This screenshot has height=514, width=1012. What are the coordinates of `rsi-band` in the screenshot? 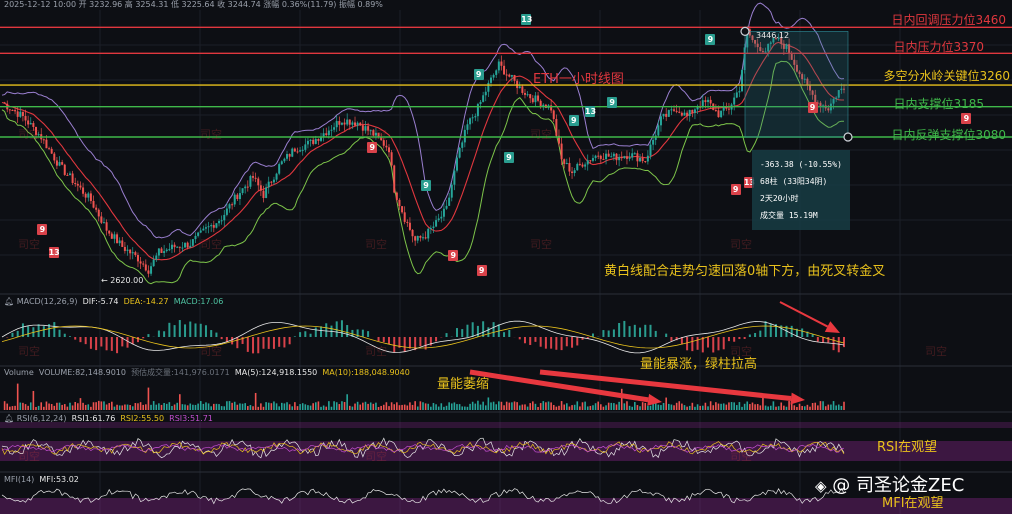 It's located at (506, 451).